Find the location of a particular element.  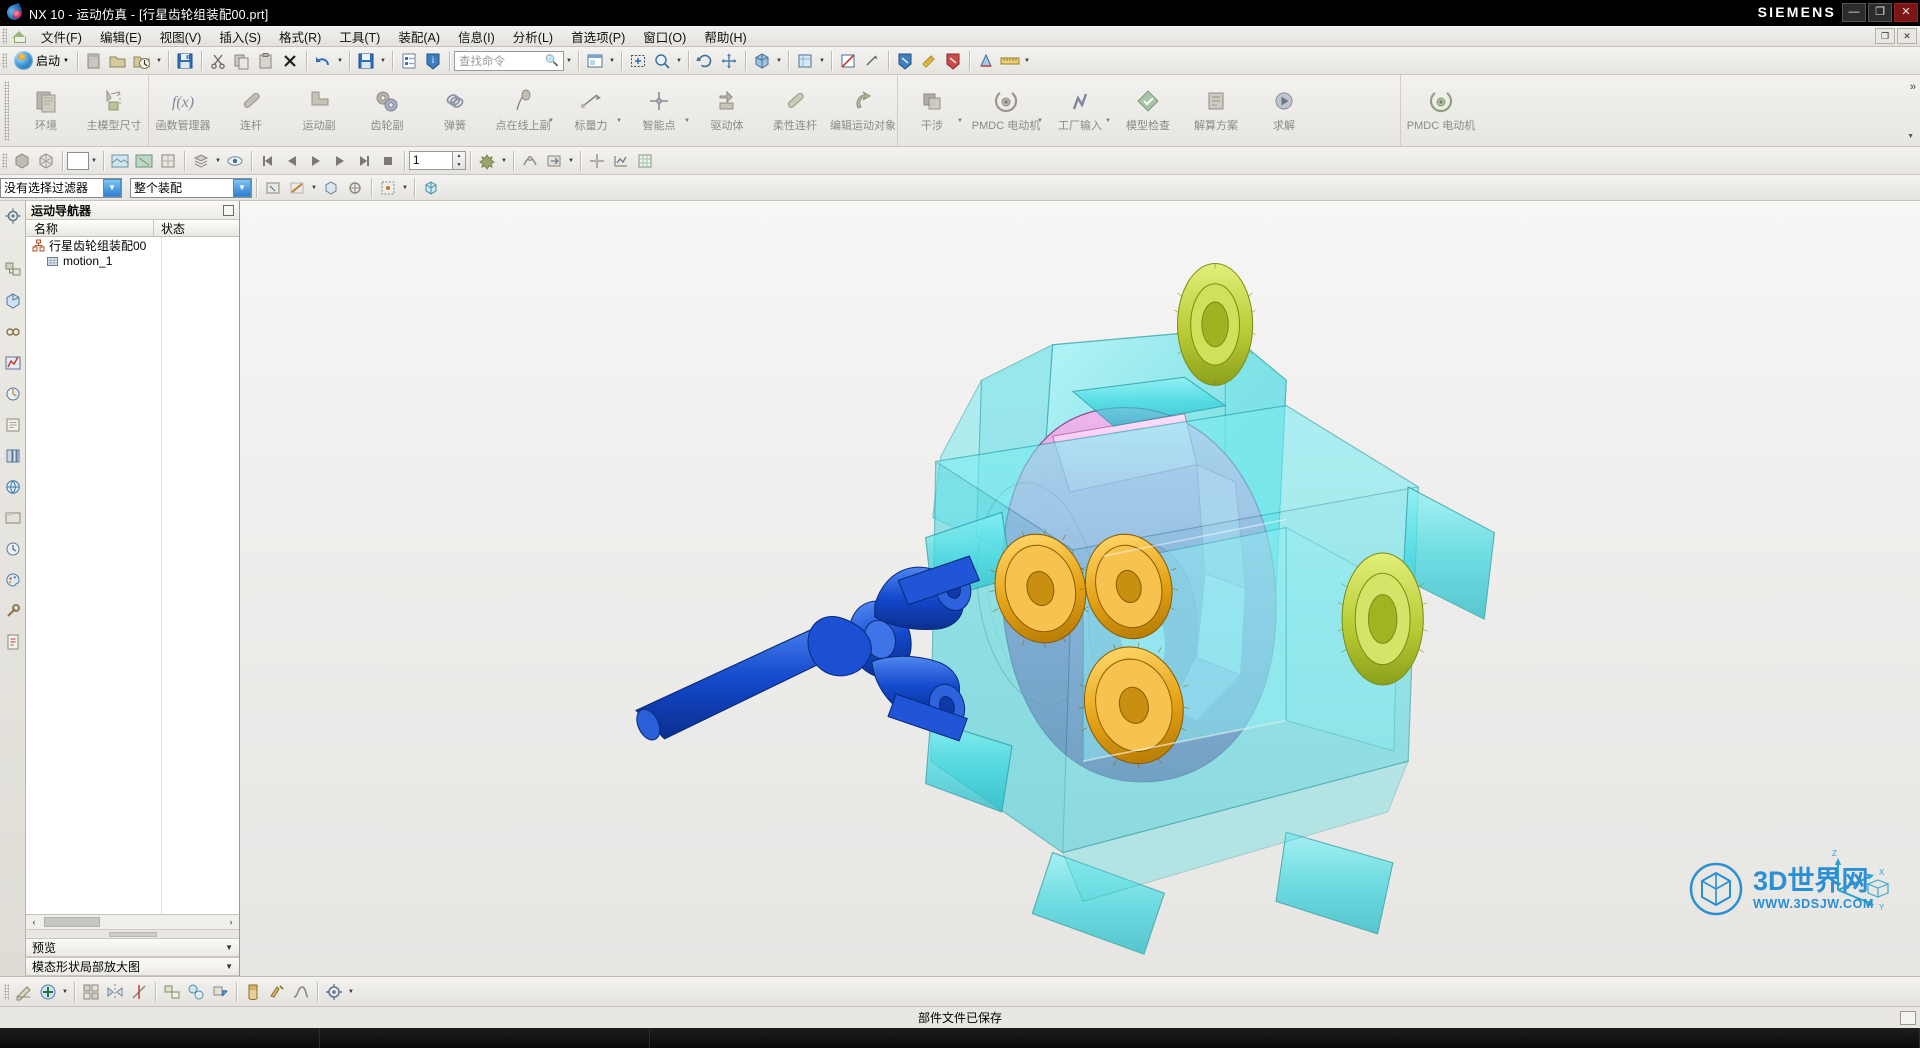

fit-view-button is located at coordinates (638, 61).